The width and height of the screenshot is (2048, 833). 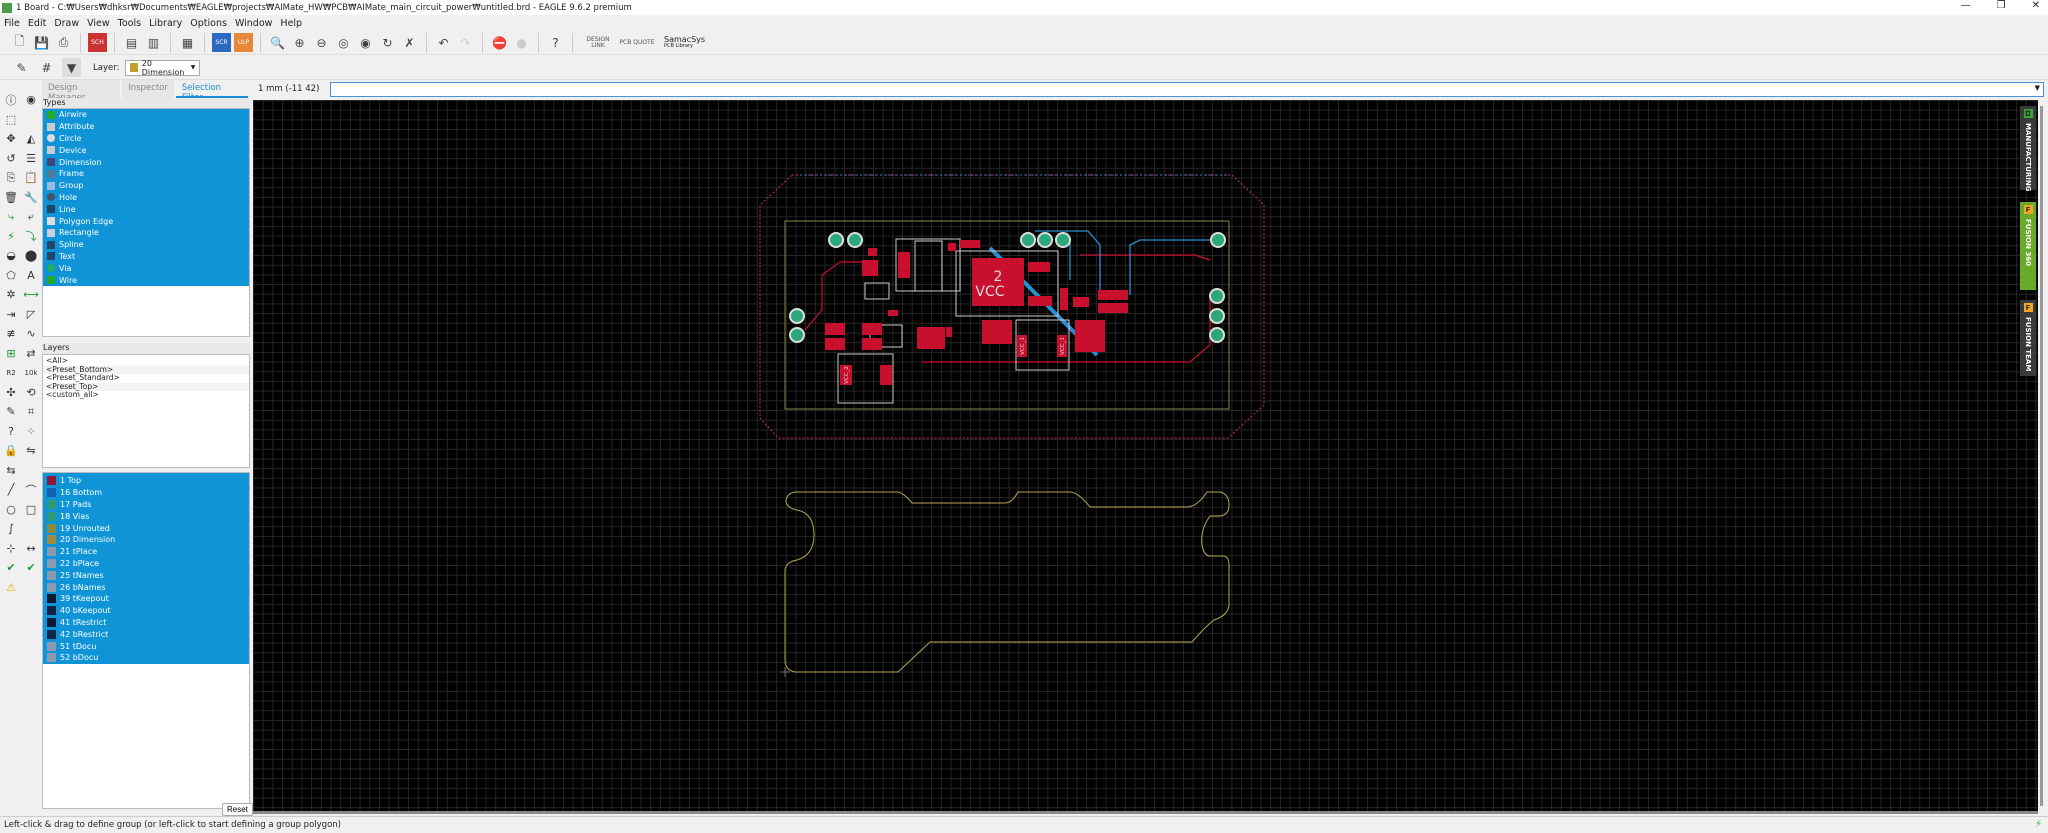 I want to click on gateswap-icon: ⇆, so click(x=10, y=470).